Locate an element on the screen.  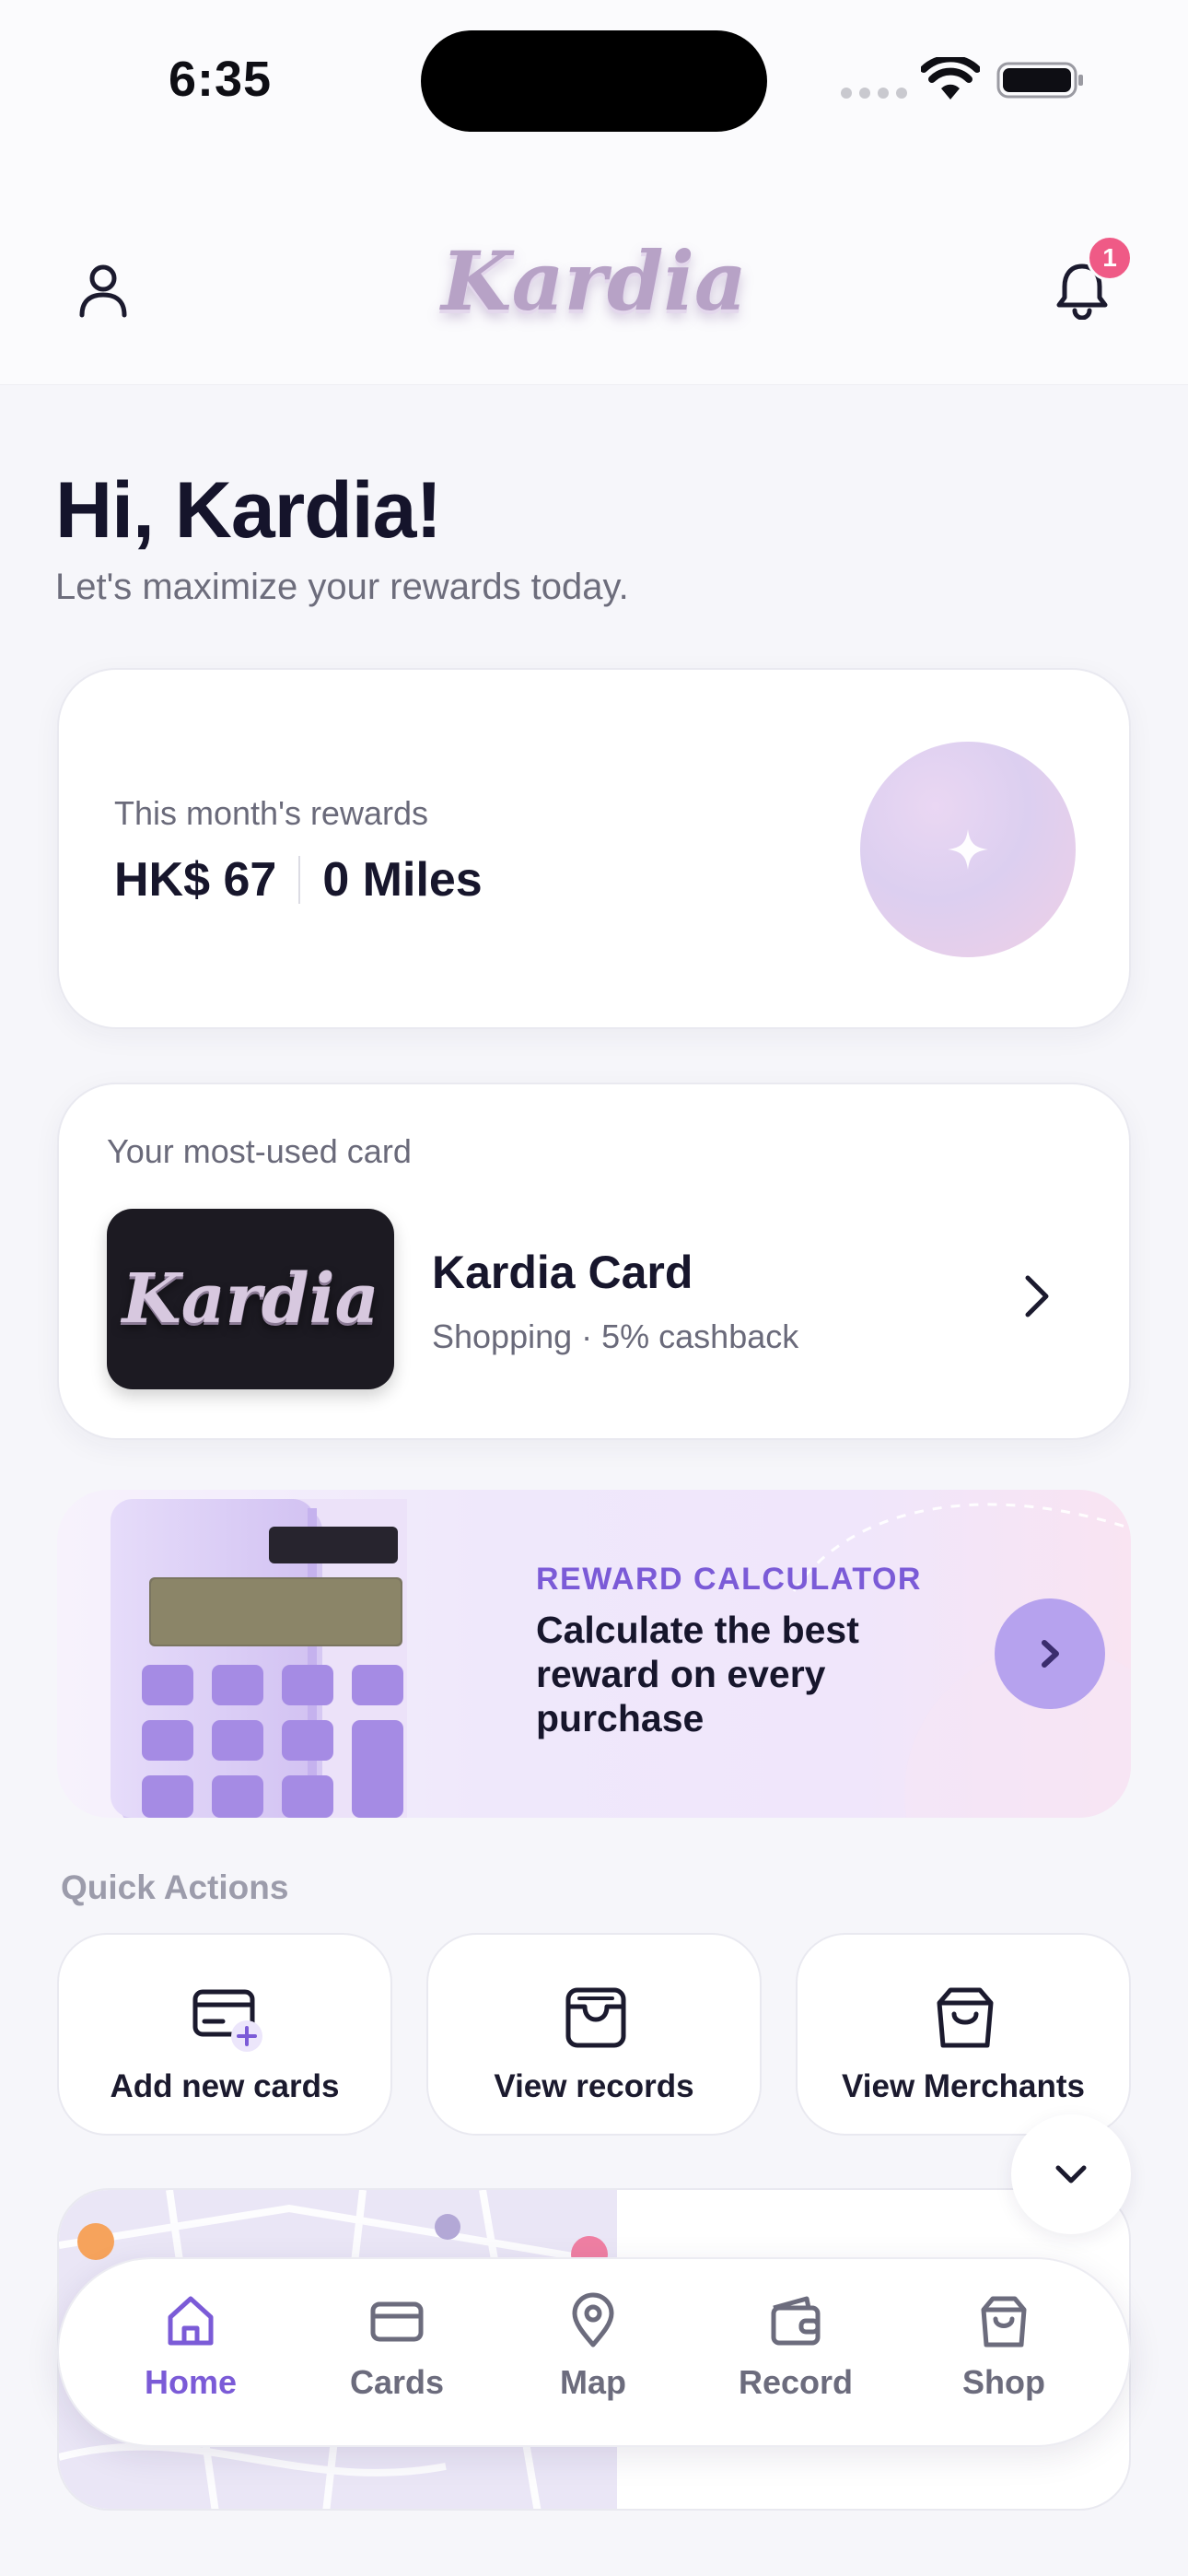
home-icon is located at coordinates (191, 2321).